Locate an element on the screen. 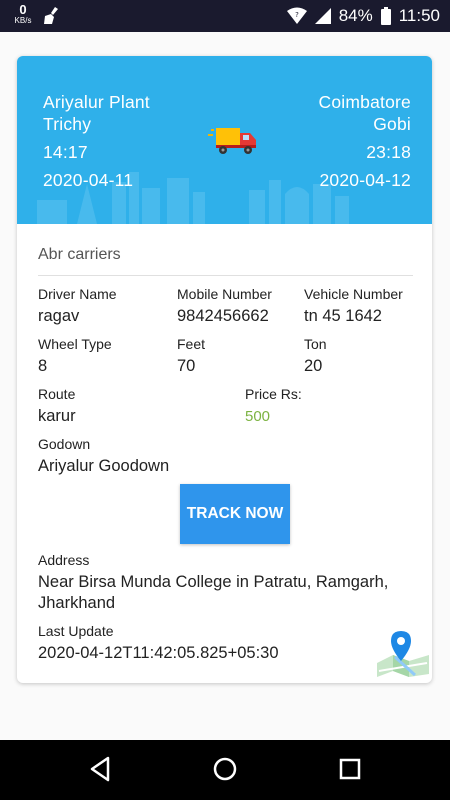 Image resolution: width=450 pixels, height=800 pixels. address-label: Address is located at coordinates (64, 560).